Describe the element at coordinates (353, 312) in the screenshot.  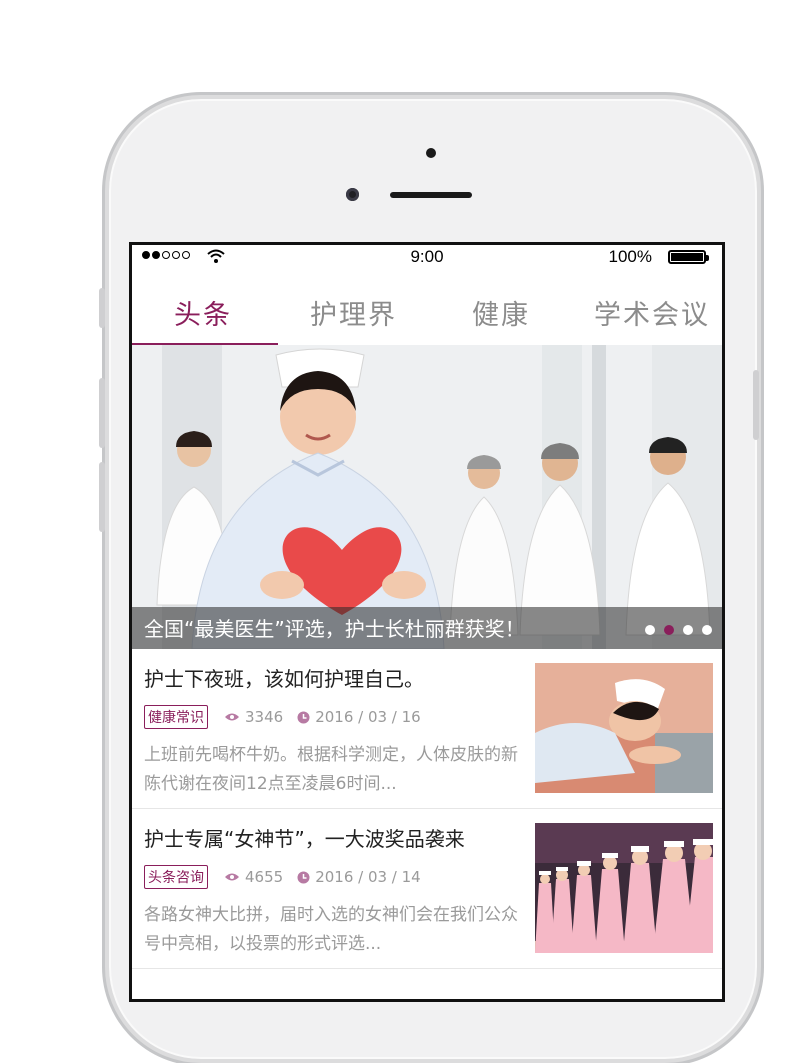
I see `tab-nursing-world: 护理界` at that location.